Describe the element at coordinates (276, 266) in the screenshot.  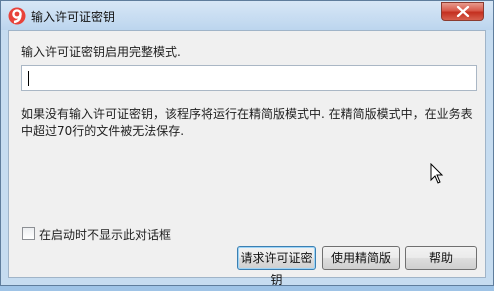
I see `request-license-button: 请求许可证密钥` at that location.